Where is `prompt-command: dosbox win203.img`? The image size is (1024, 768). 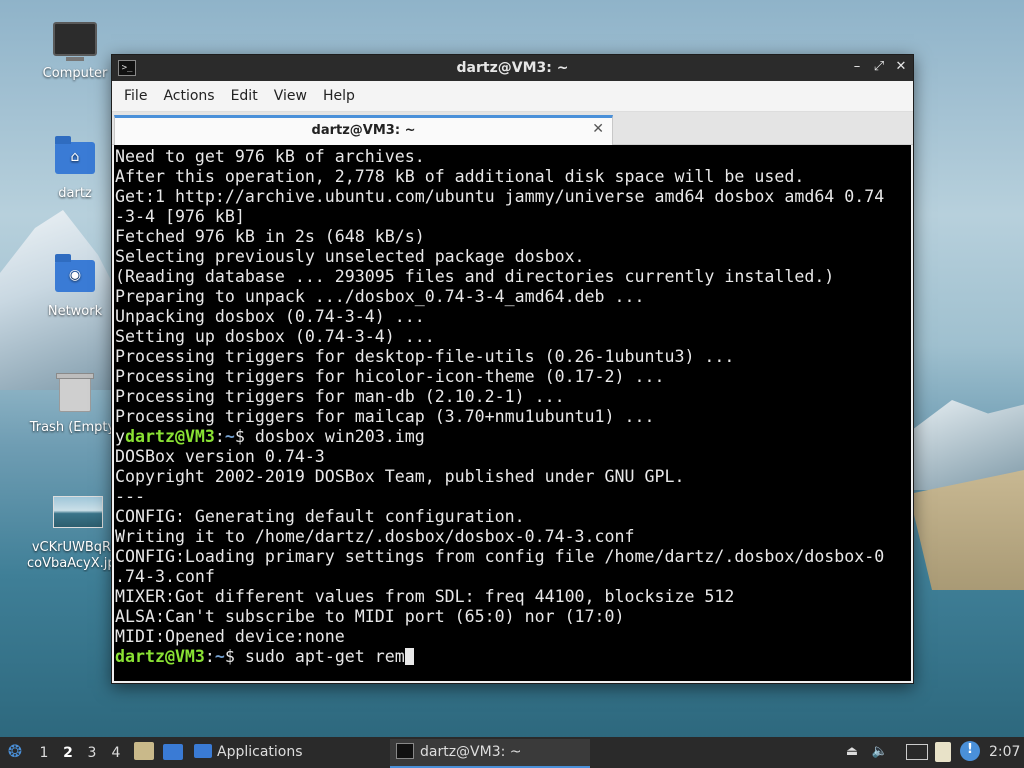
prompt-command: dosbox win203.img is located at coordinates (339, 436).